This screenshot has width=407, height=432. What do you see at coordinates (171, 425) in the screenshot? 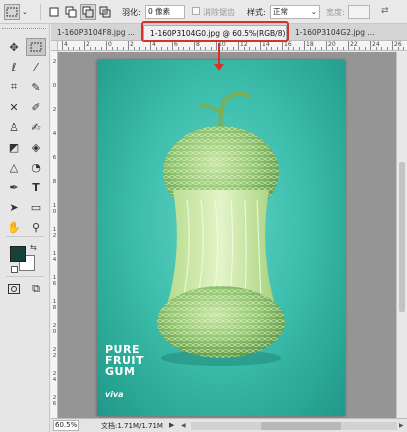
I see `status-menu-arrow-icon: ▶` at bounding box center [171, 425].